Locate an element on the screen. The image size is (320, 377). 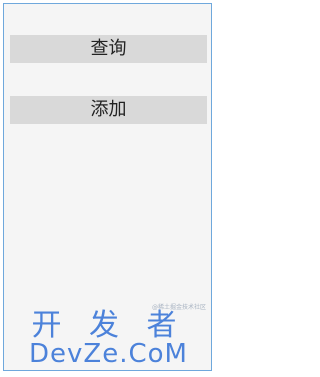
watermark-logo-subtitle: DevZe.CoM is located at coordinates (108, 354).